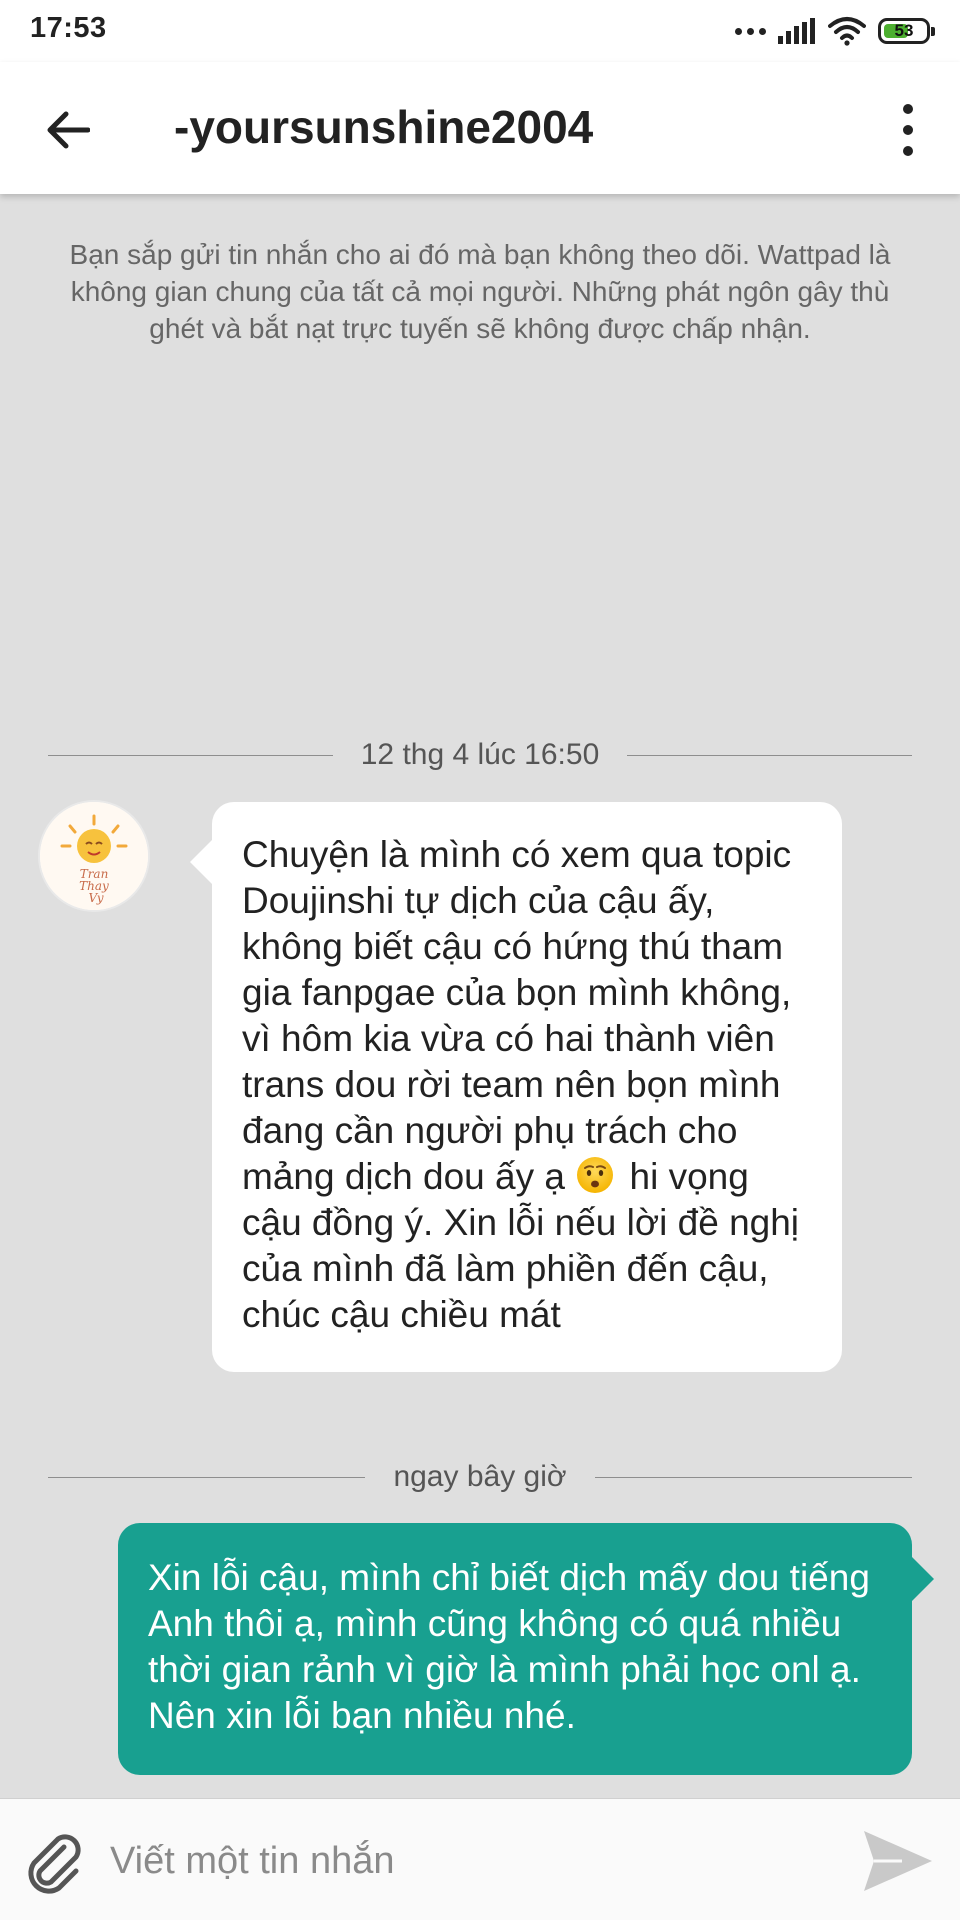  What do you see at coordinates (908, 109) in the screenshot?
I see `more-vert-icon` at bounding box center [908, 109].